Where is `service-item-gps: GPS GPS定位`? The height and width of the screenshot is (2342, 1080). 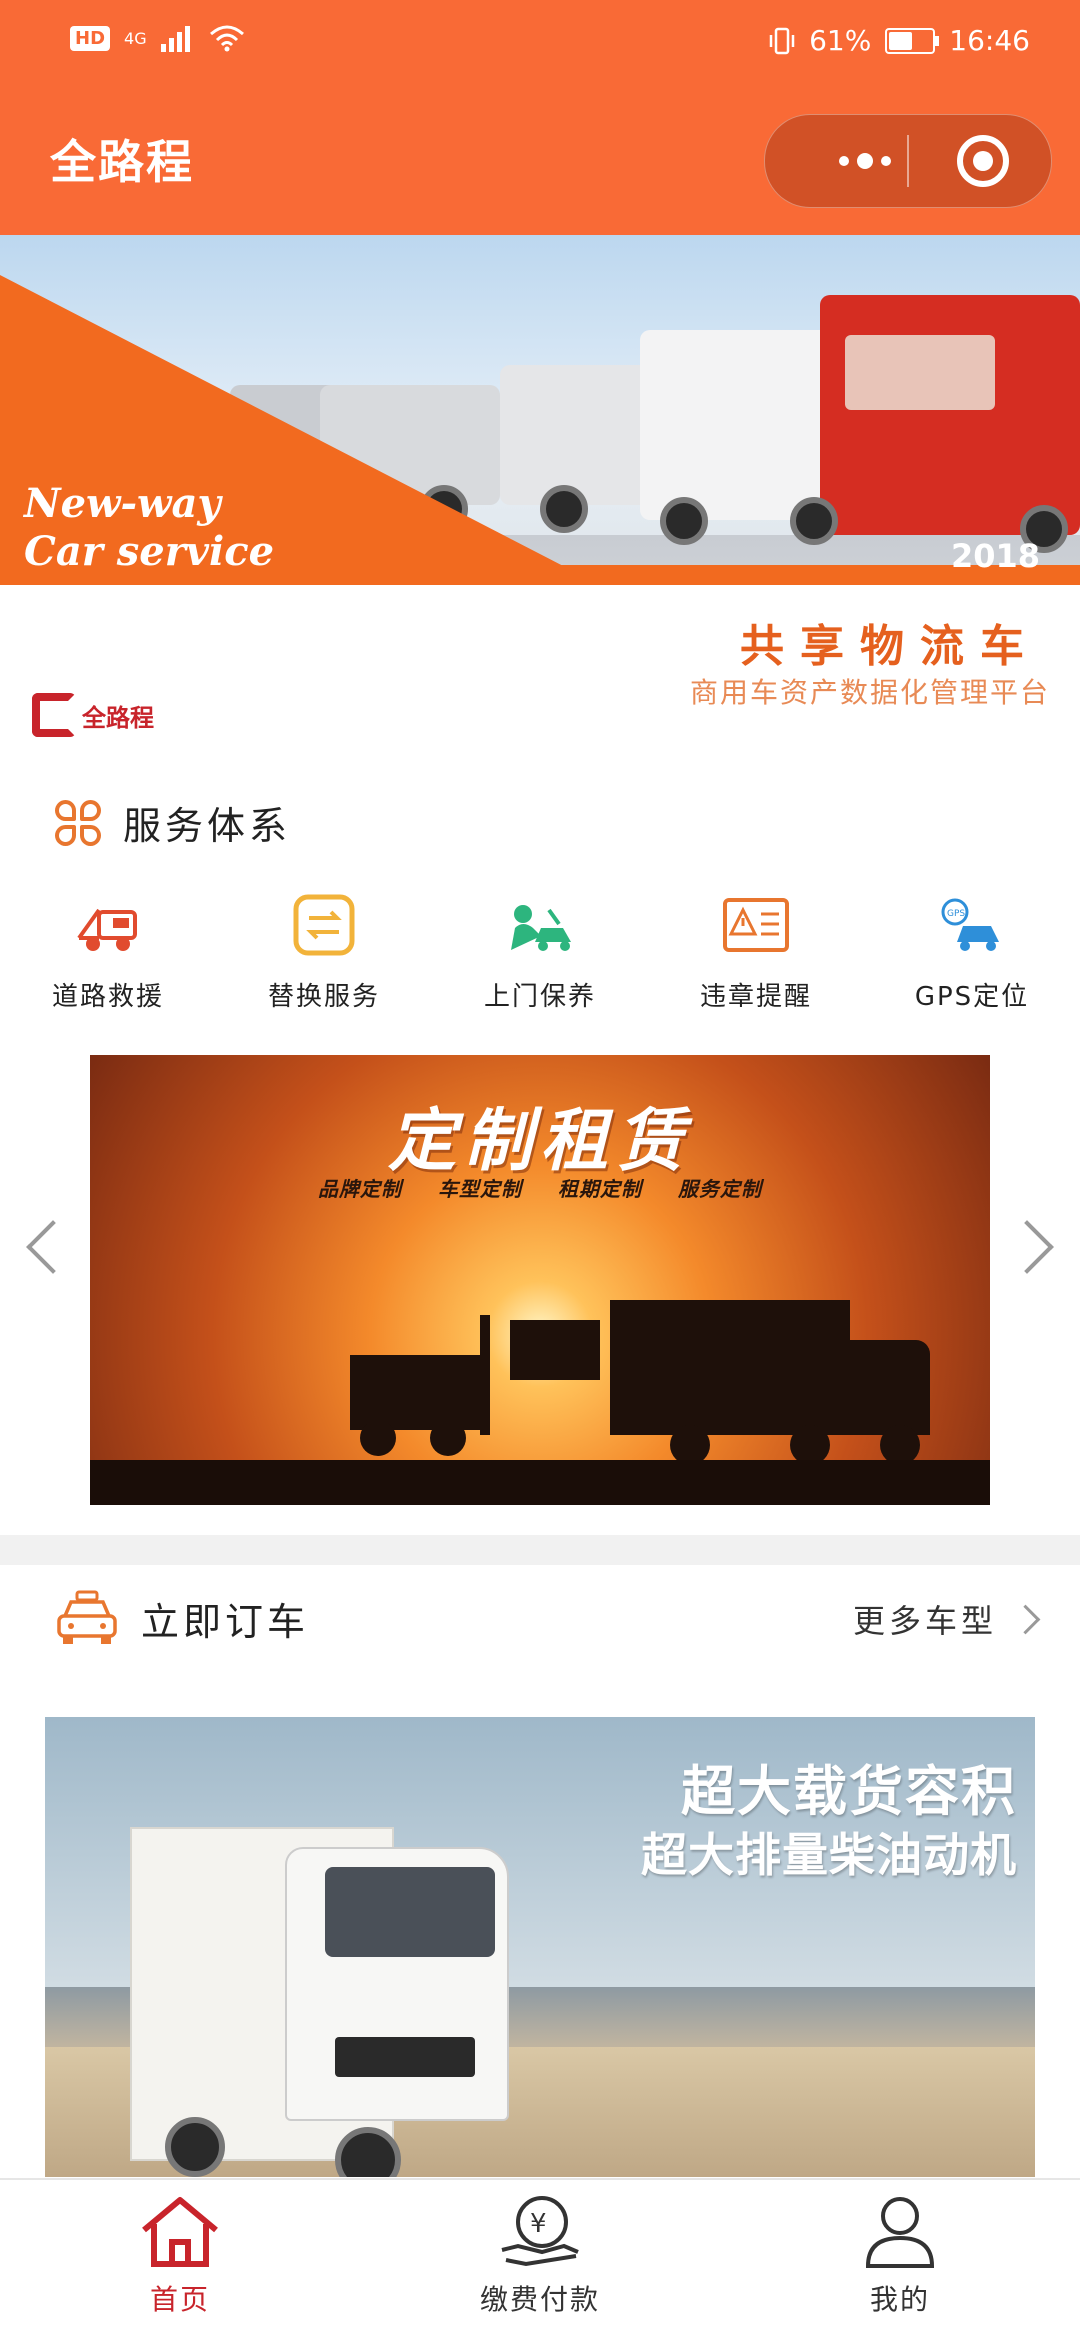
service-item-gps: GPS GPS定位 is located at coordinates (972, 960).